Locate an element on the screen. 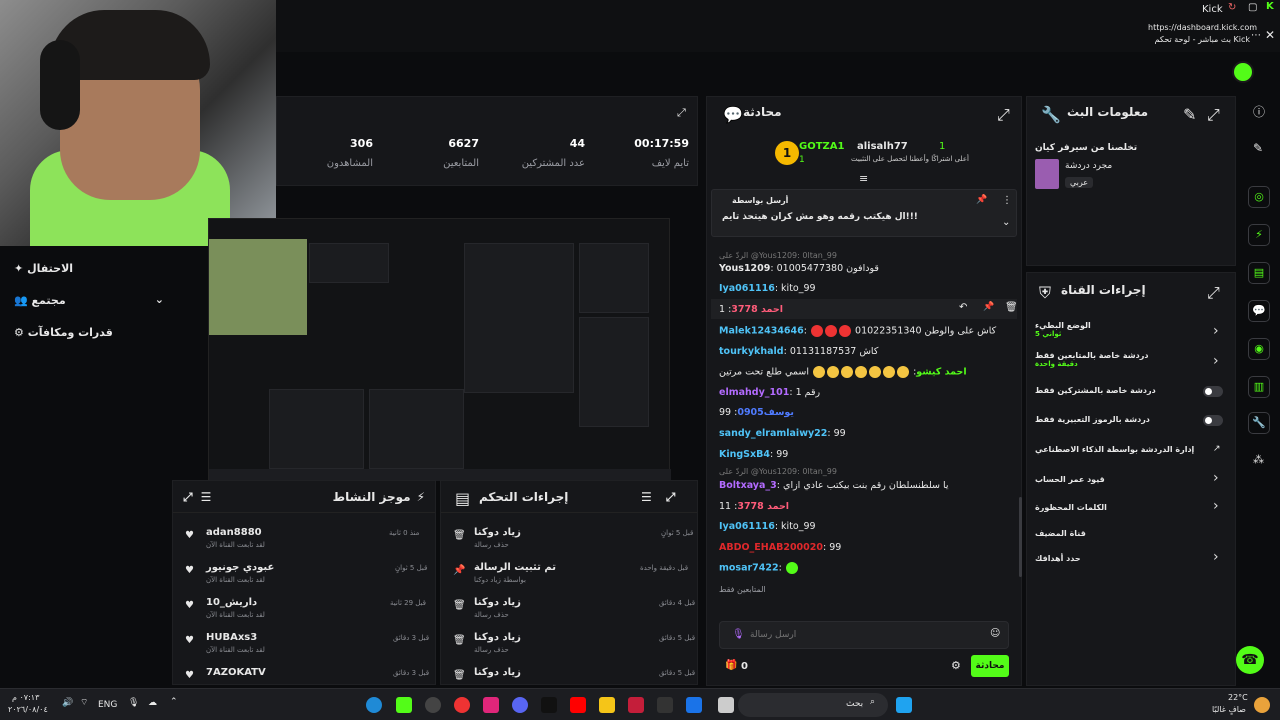  chat-message: يوسف0905: 99 is located at coordinates (756, 412).